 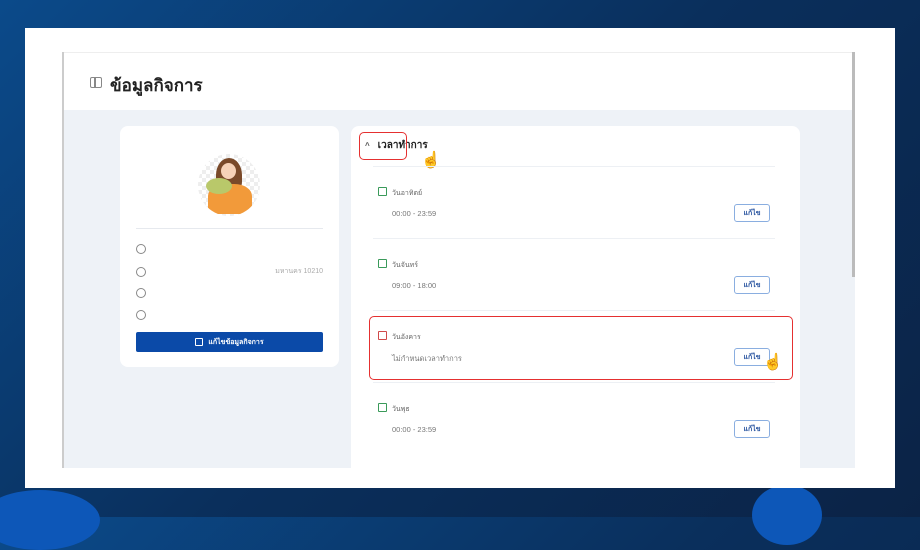 I want to click on info-row-hours, so click(x=229, y=315).